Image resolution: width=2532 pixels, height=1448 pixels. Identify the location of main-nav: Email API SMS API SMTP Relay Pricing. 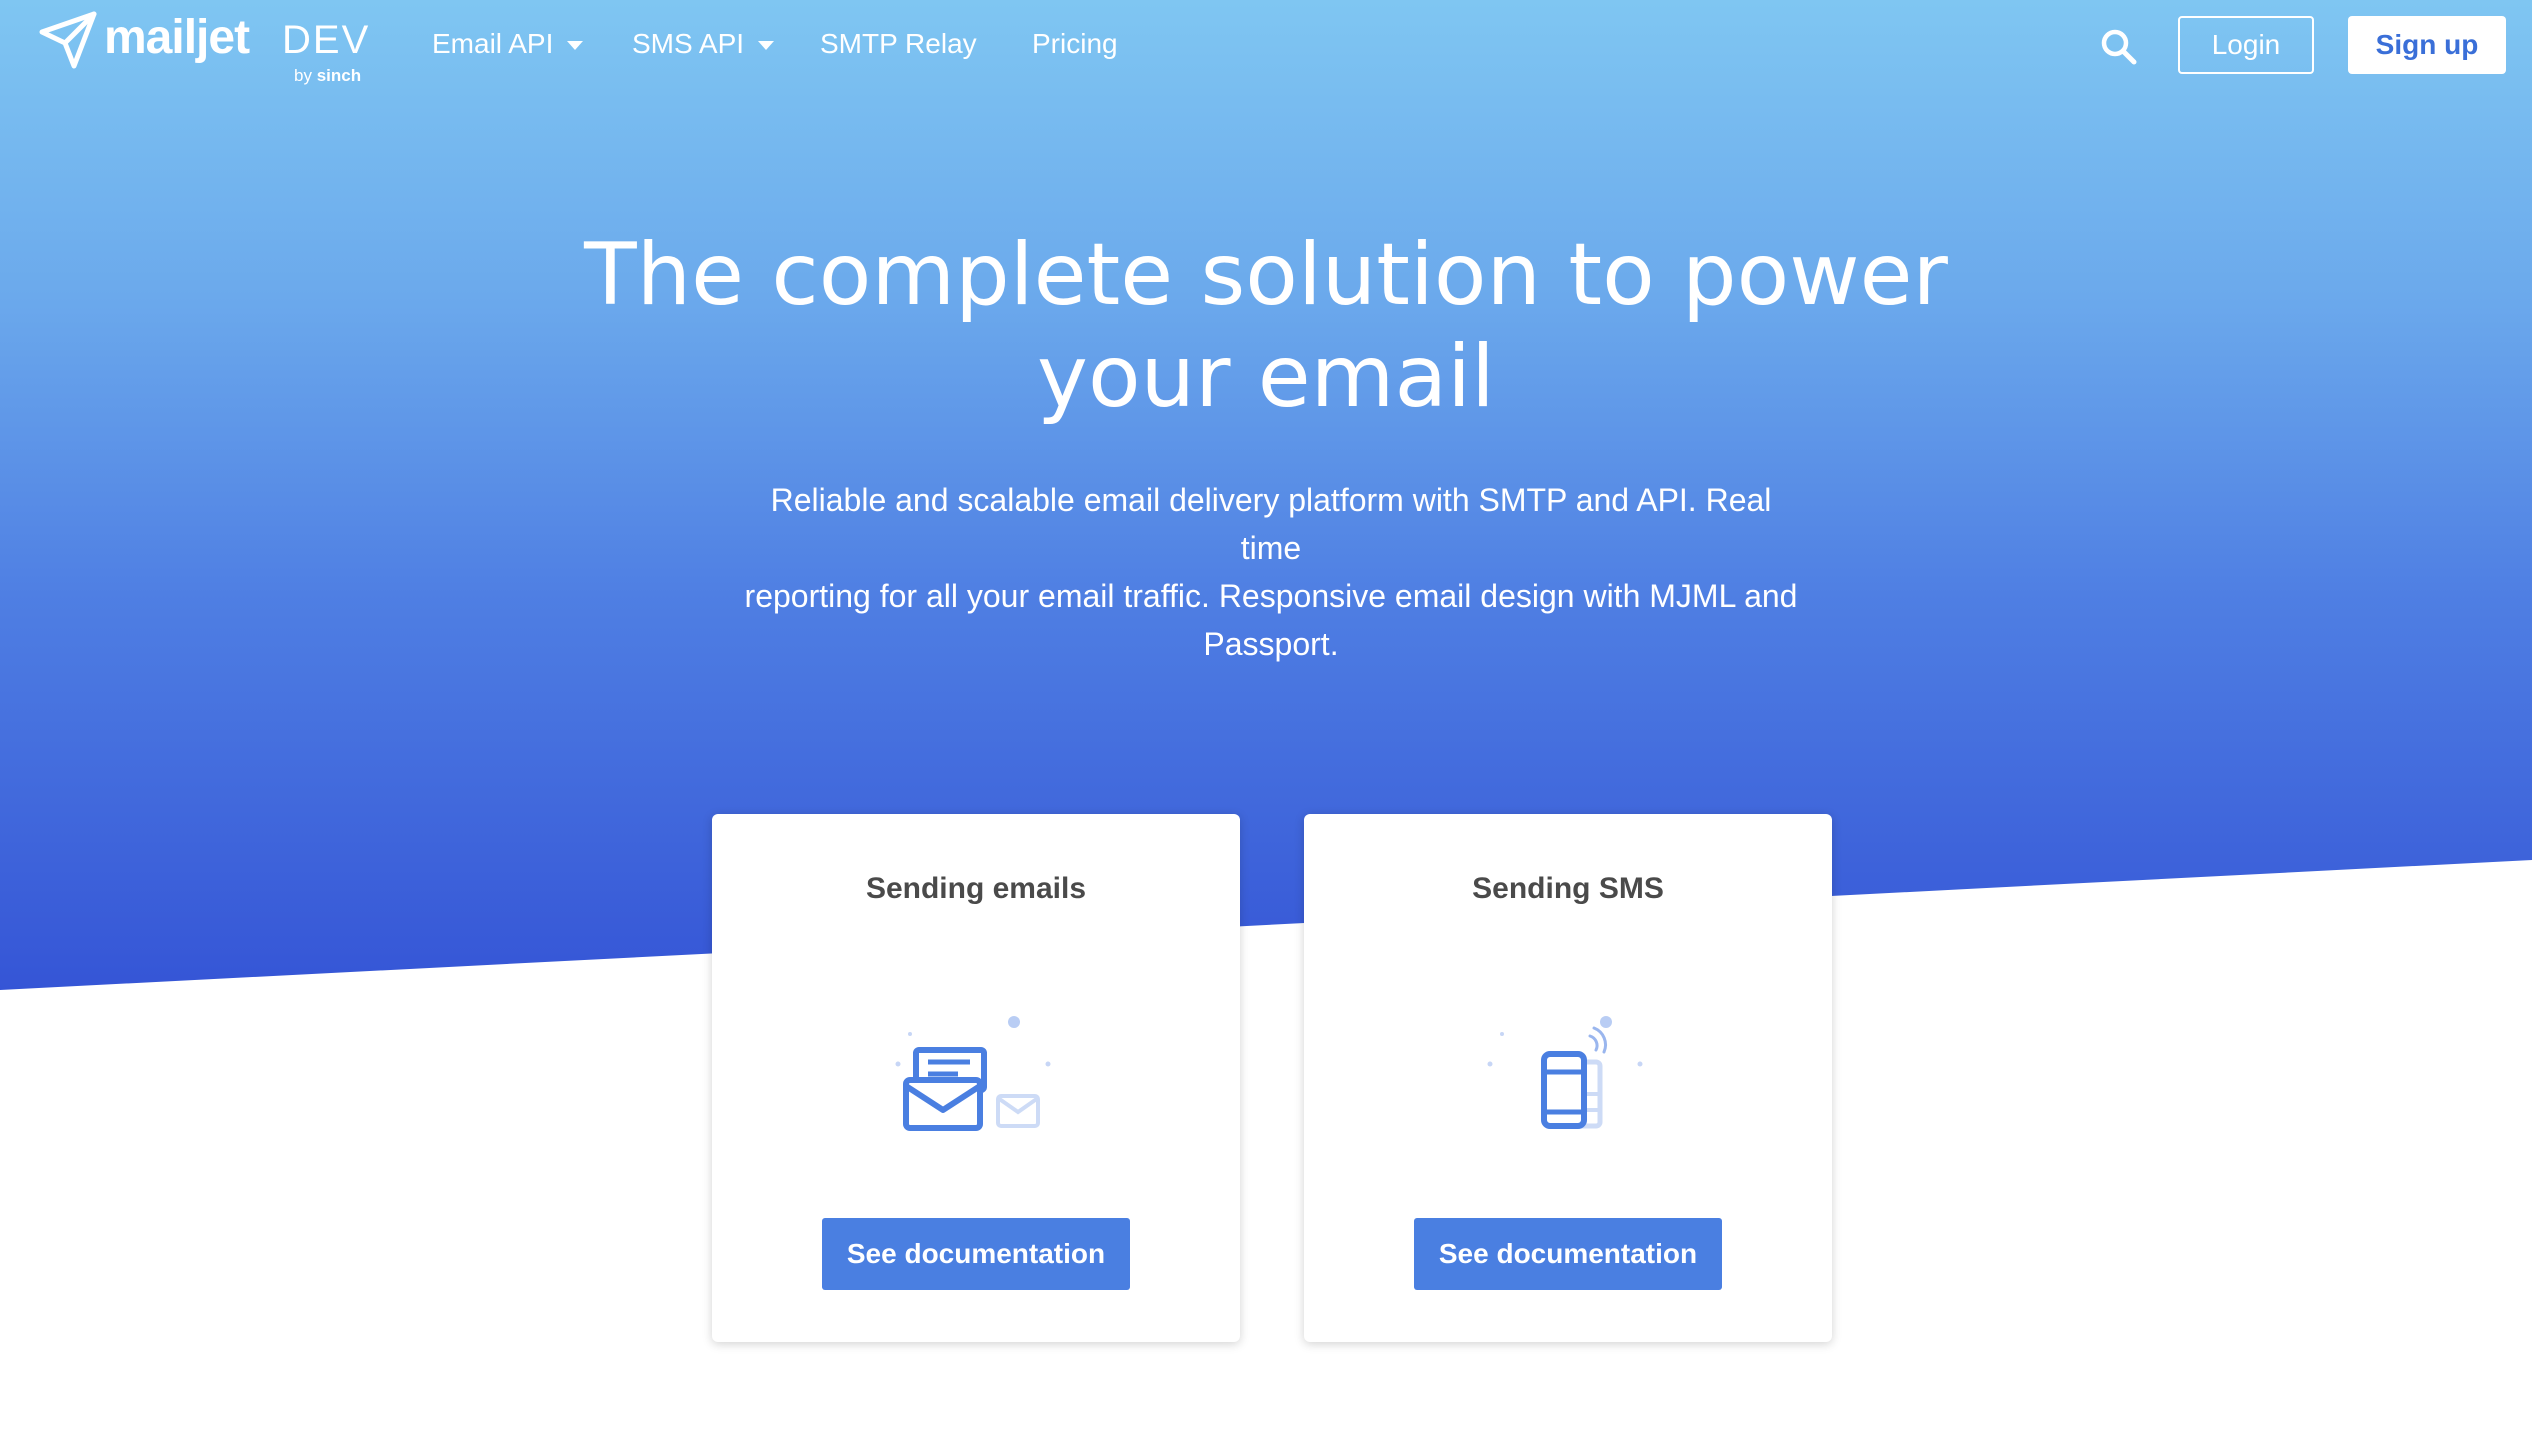
(1266, 46).